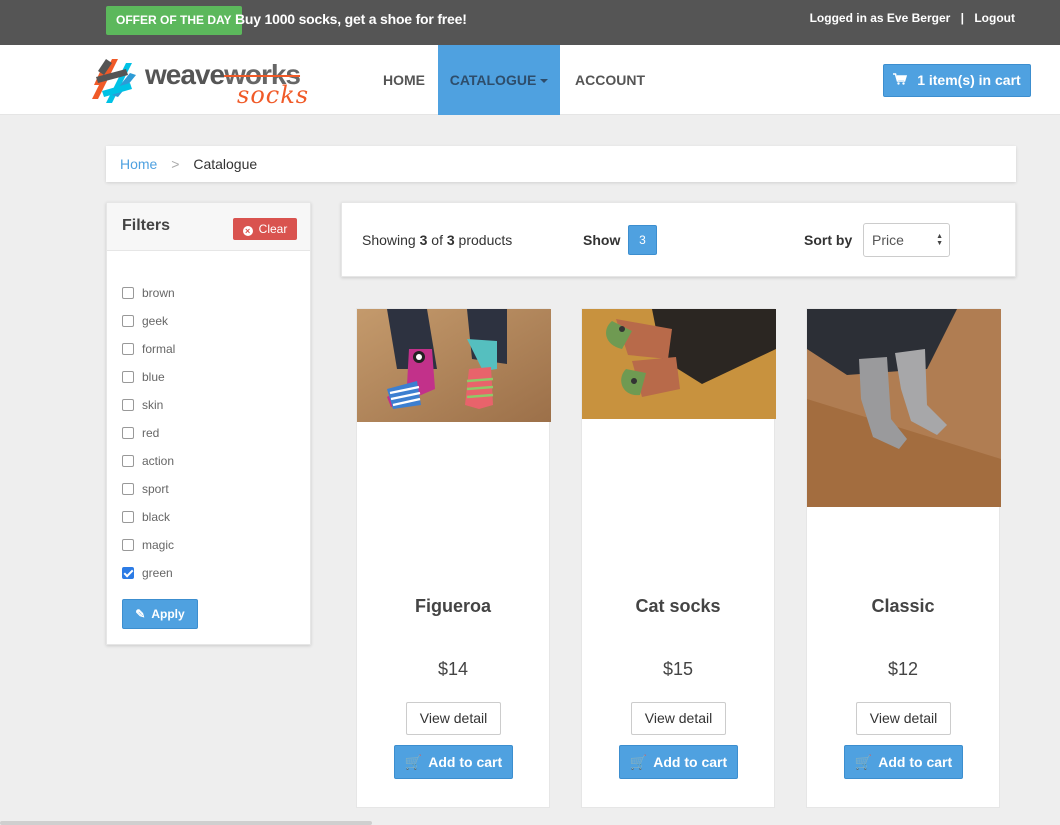 This screenshot has height=825, width=1060. I want to click on caret-down-icon, so click(544, 81).